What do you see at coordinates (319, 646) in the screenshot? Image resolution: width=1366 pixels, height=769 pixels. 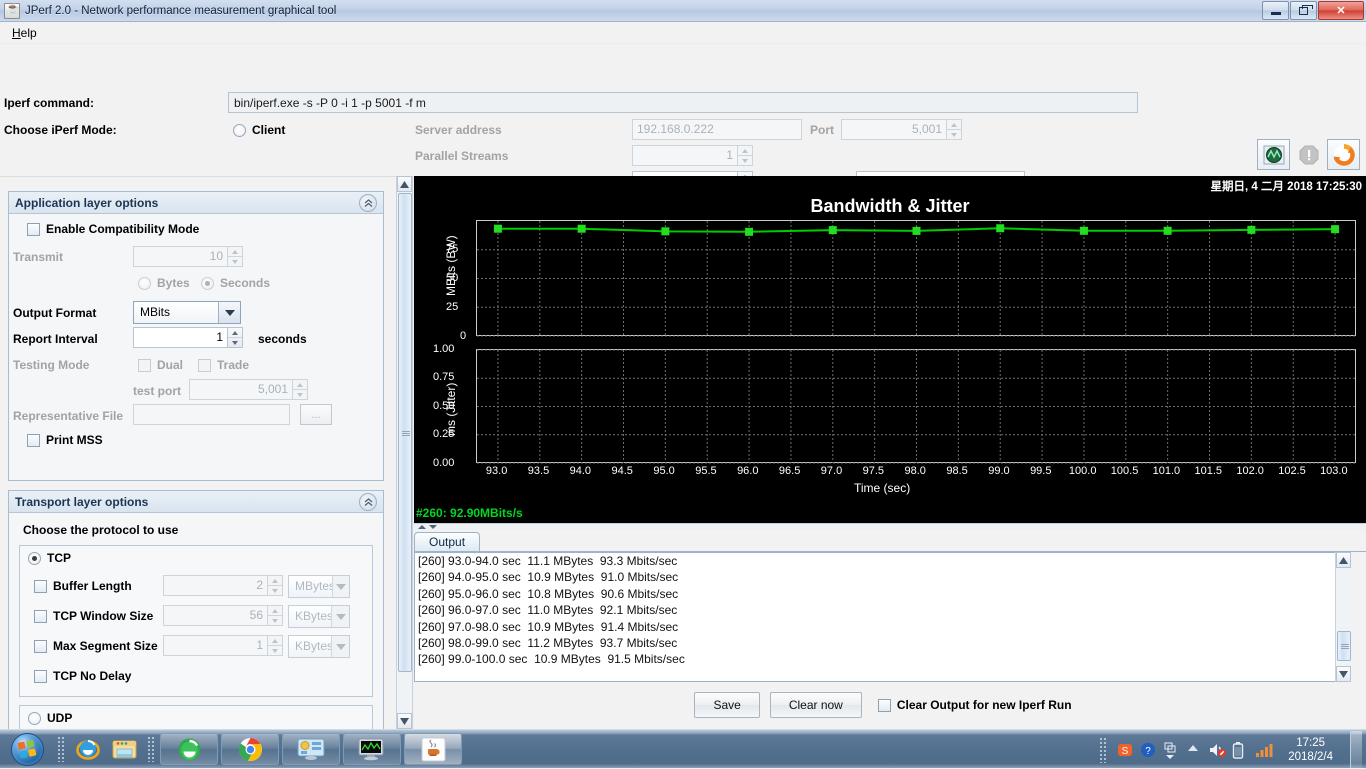 I see `max-segment-unit-combo: KBytes` at bounding box center [319, 646].